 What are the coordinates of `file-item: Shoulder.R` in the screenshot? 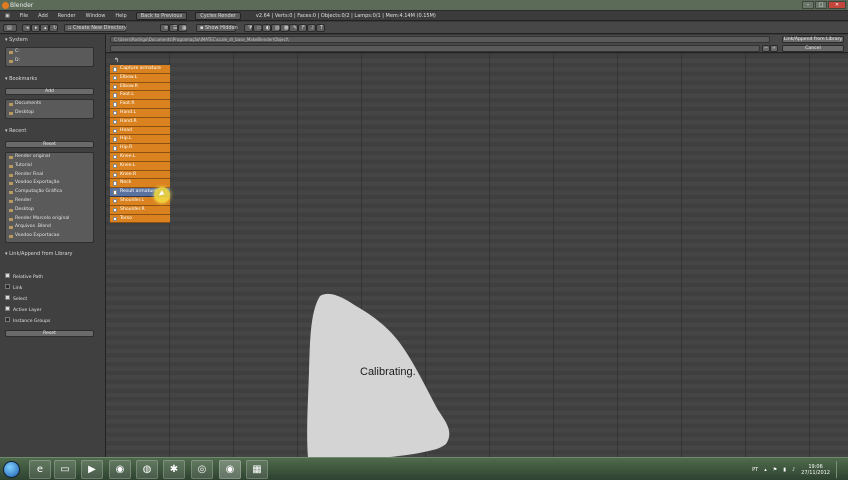 It's located at (140, 210).